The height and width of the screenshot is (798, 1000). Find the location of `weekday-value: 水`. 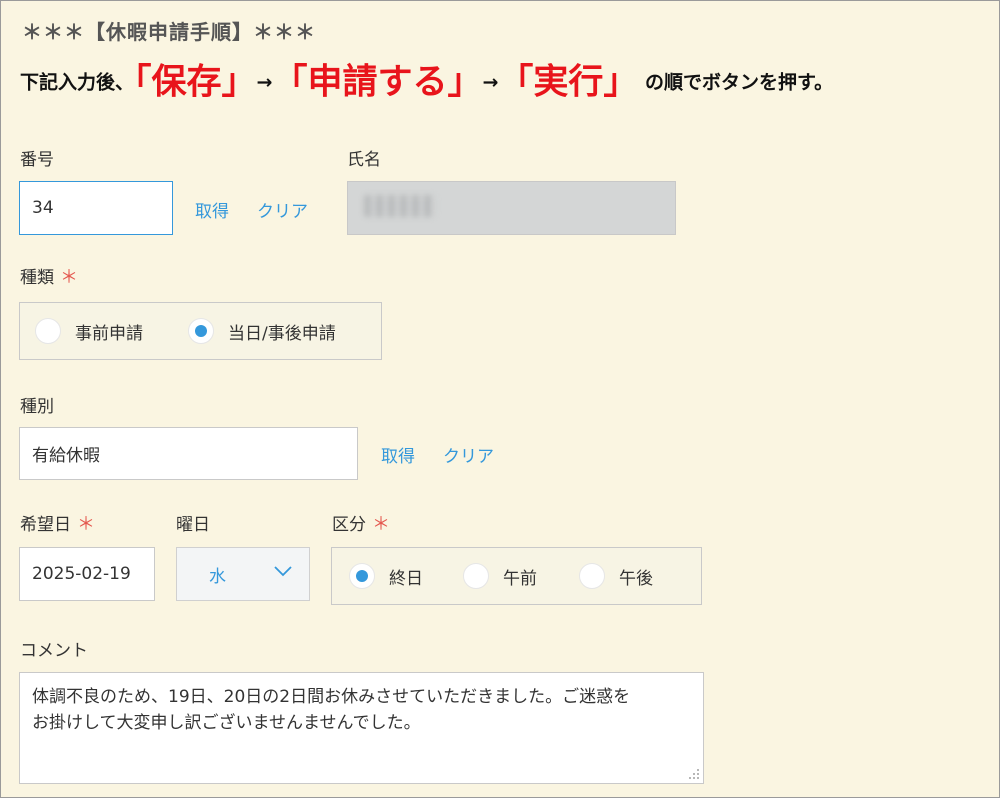

weekday-value: 水 is located at coordinates (217, 577).